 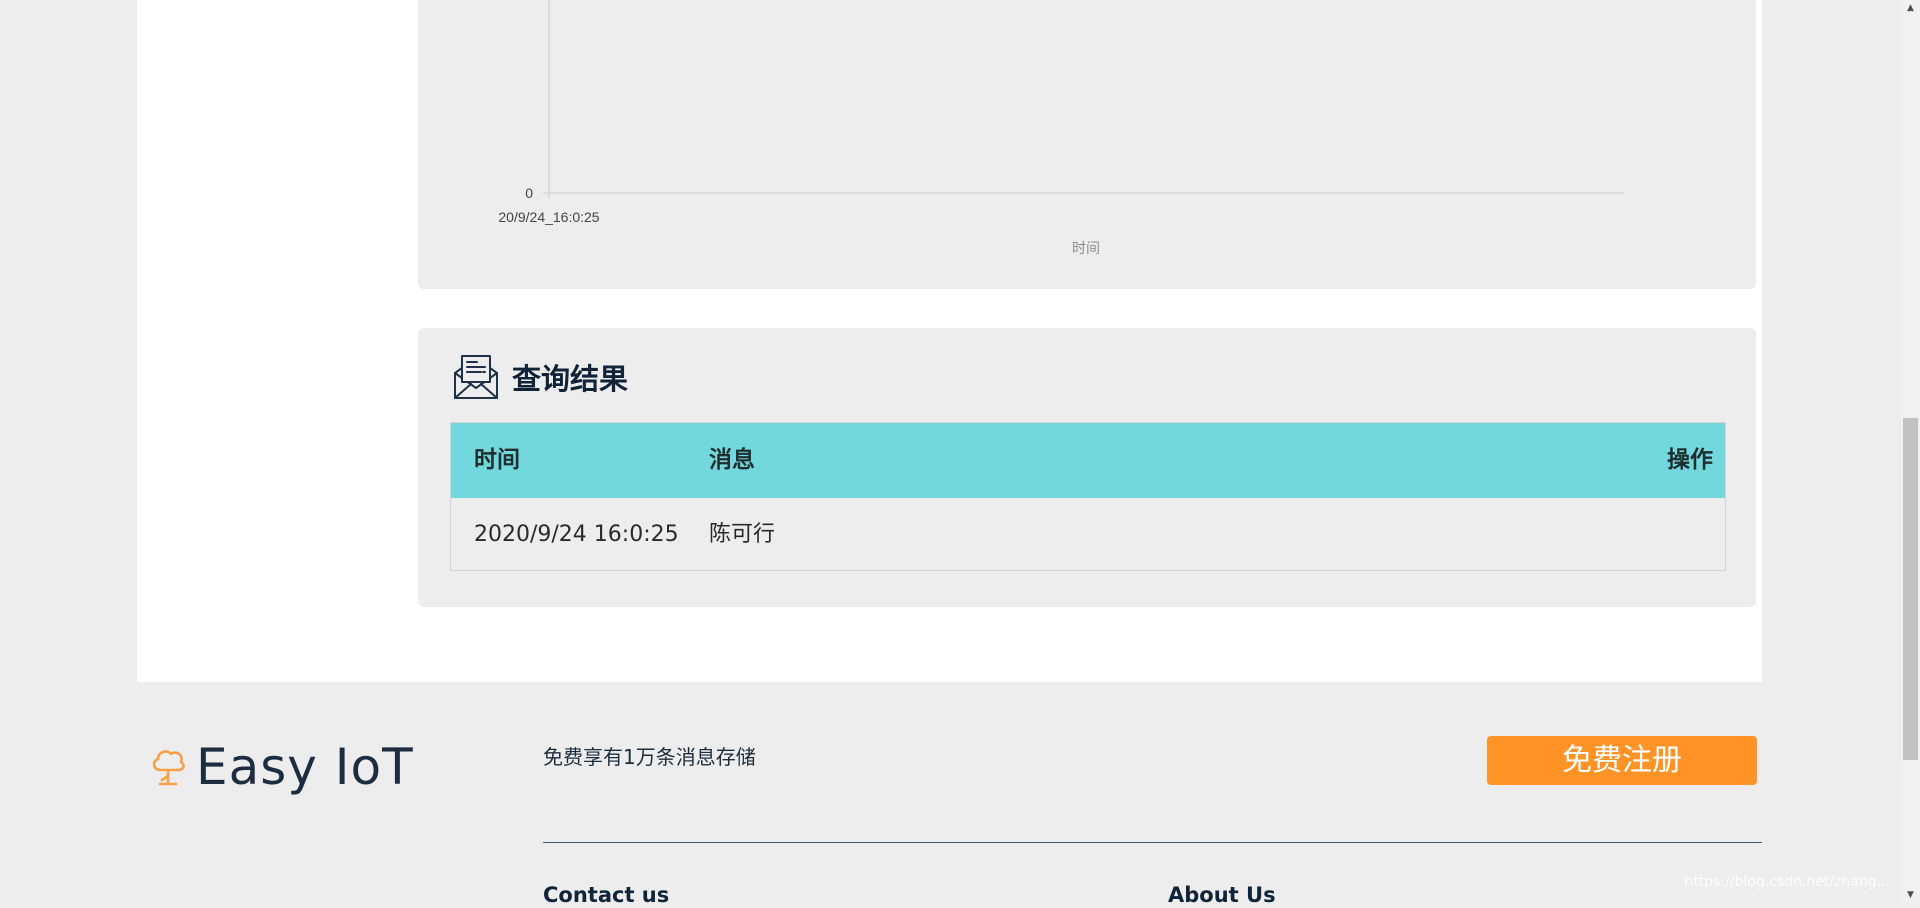 I want to click on contact-heading: Contact us, so click(x=606, y=895).